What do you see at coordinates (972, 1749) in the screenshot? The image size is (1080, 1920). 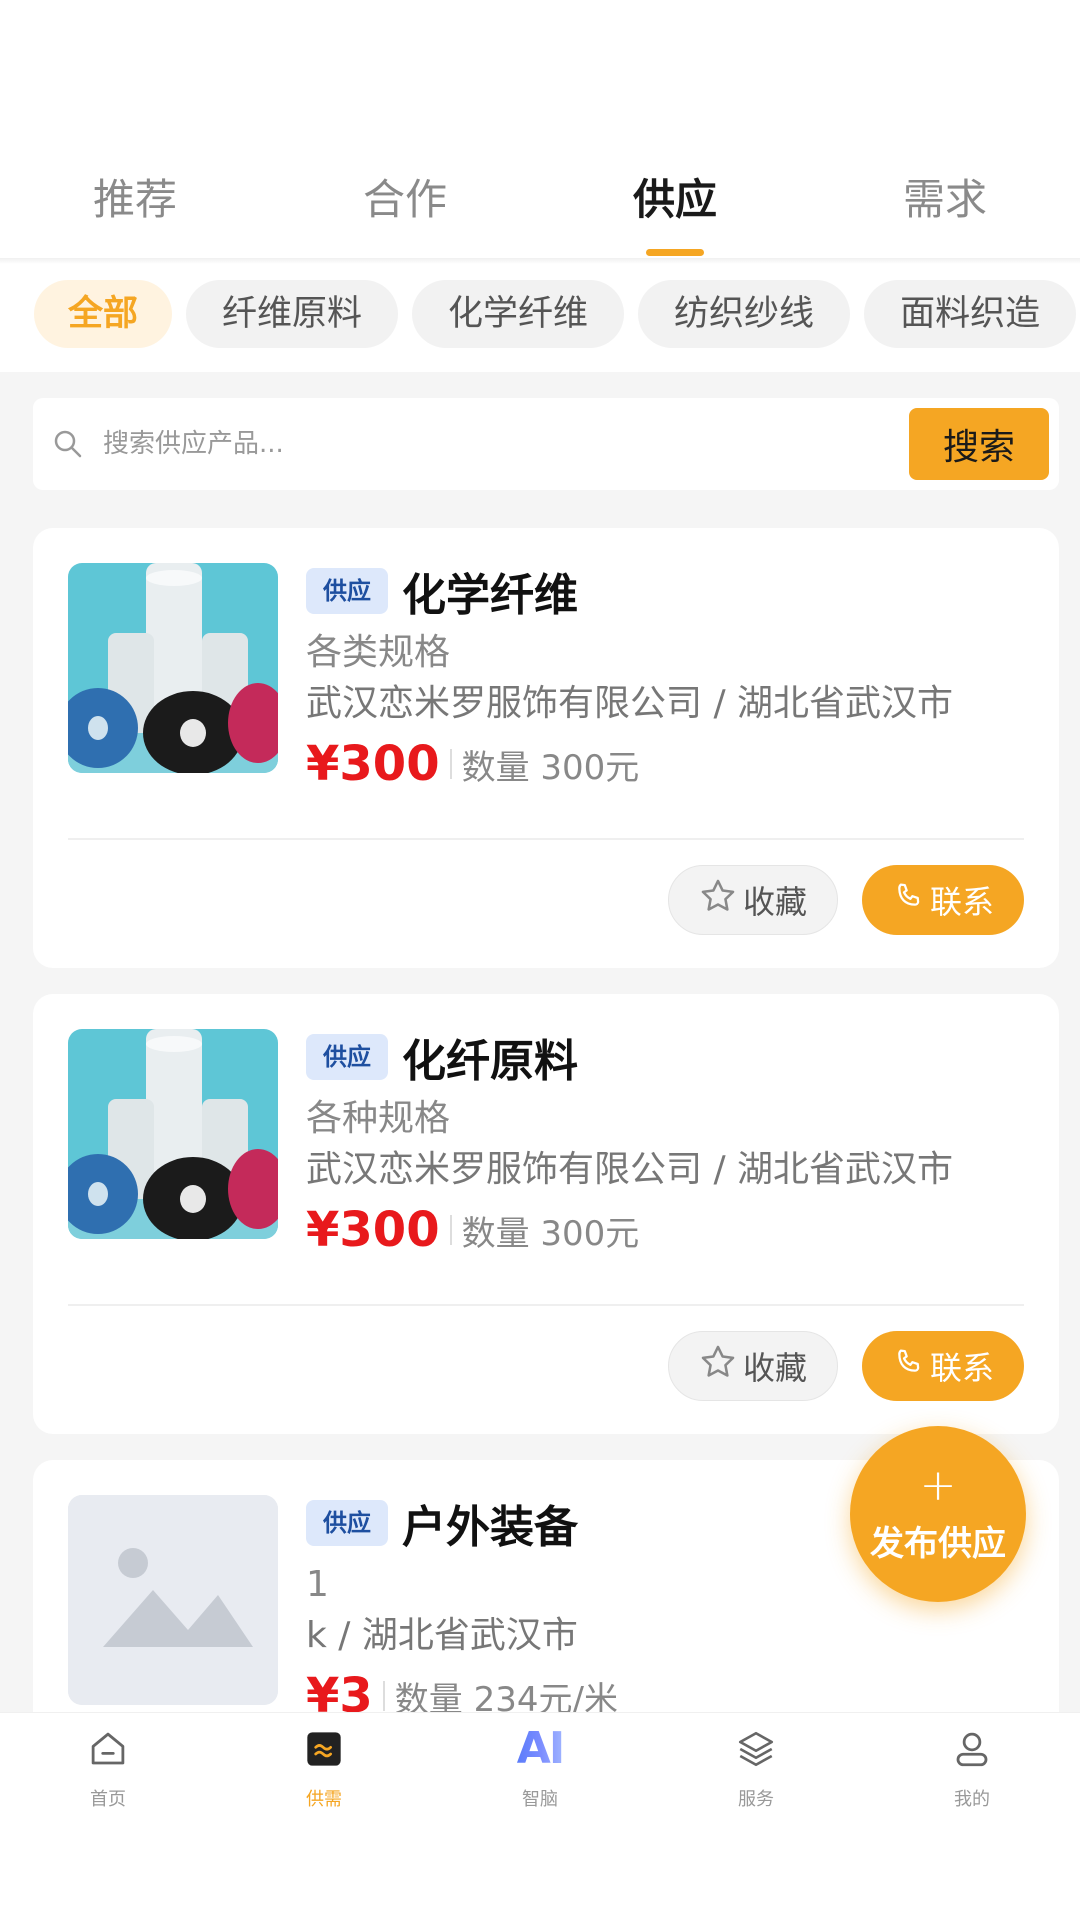 I see `user-icon` at bounding box center [972, 1749].